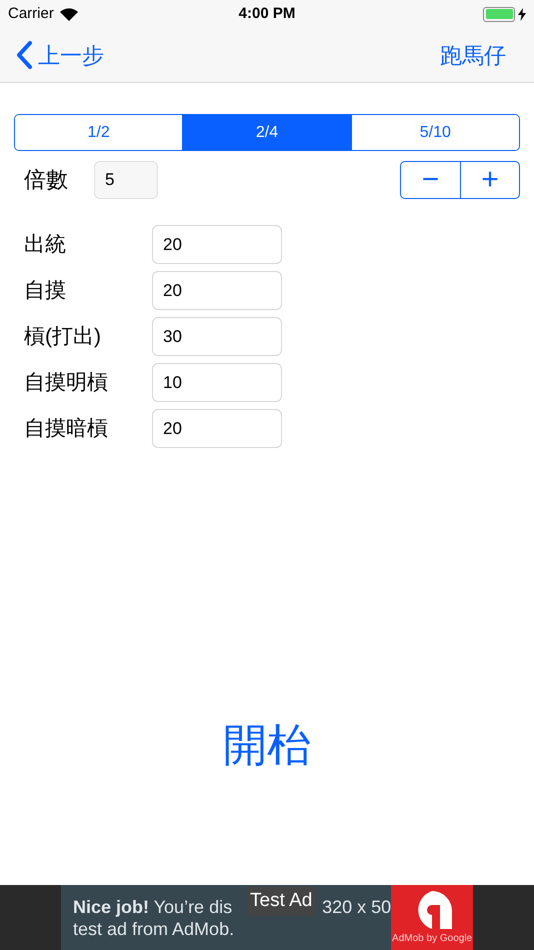 The height and width of the screenshot is (950, 534). I want to click on chevron-left-icon, so click(24, 55).